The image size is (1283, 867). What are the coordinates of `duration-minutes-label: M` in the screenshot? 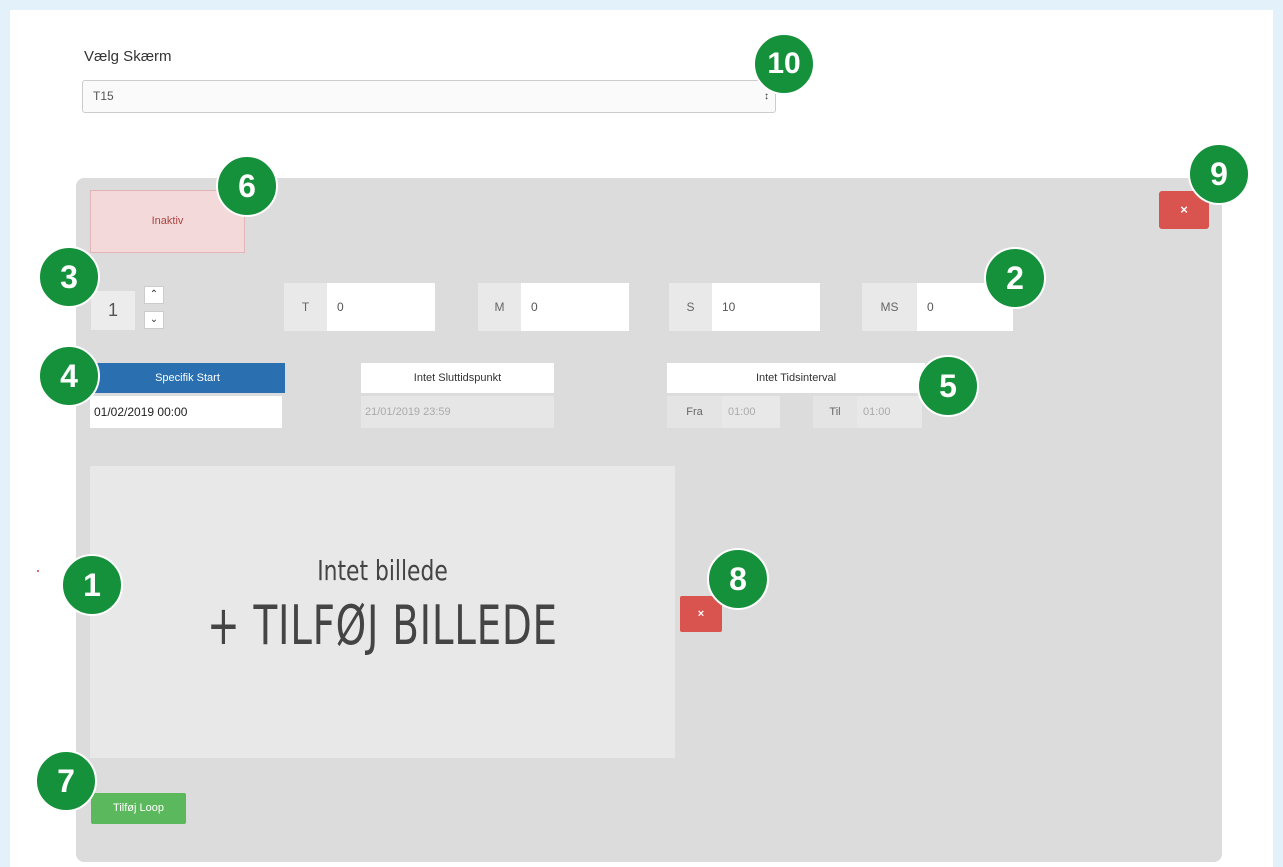 It's located at (499, 307).